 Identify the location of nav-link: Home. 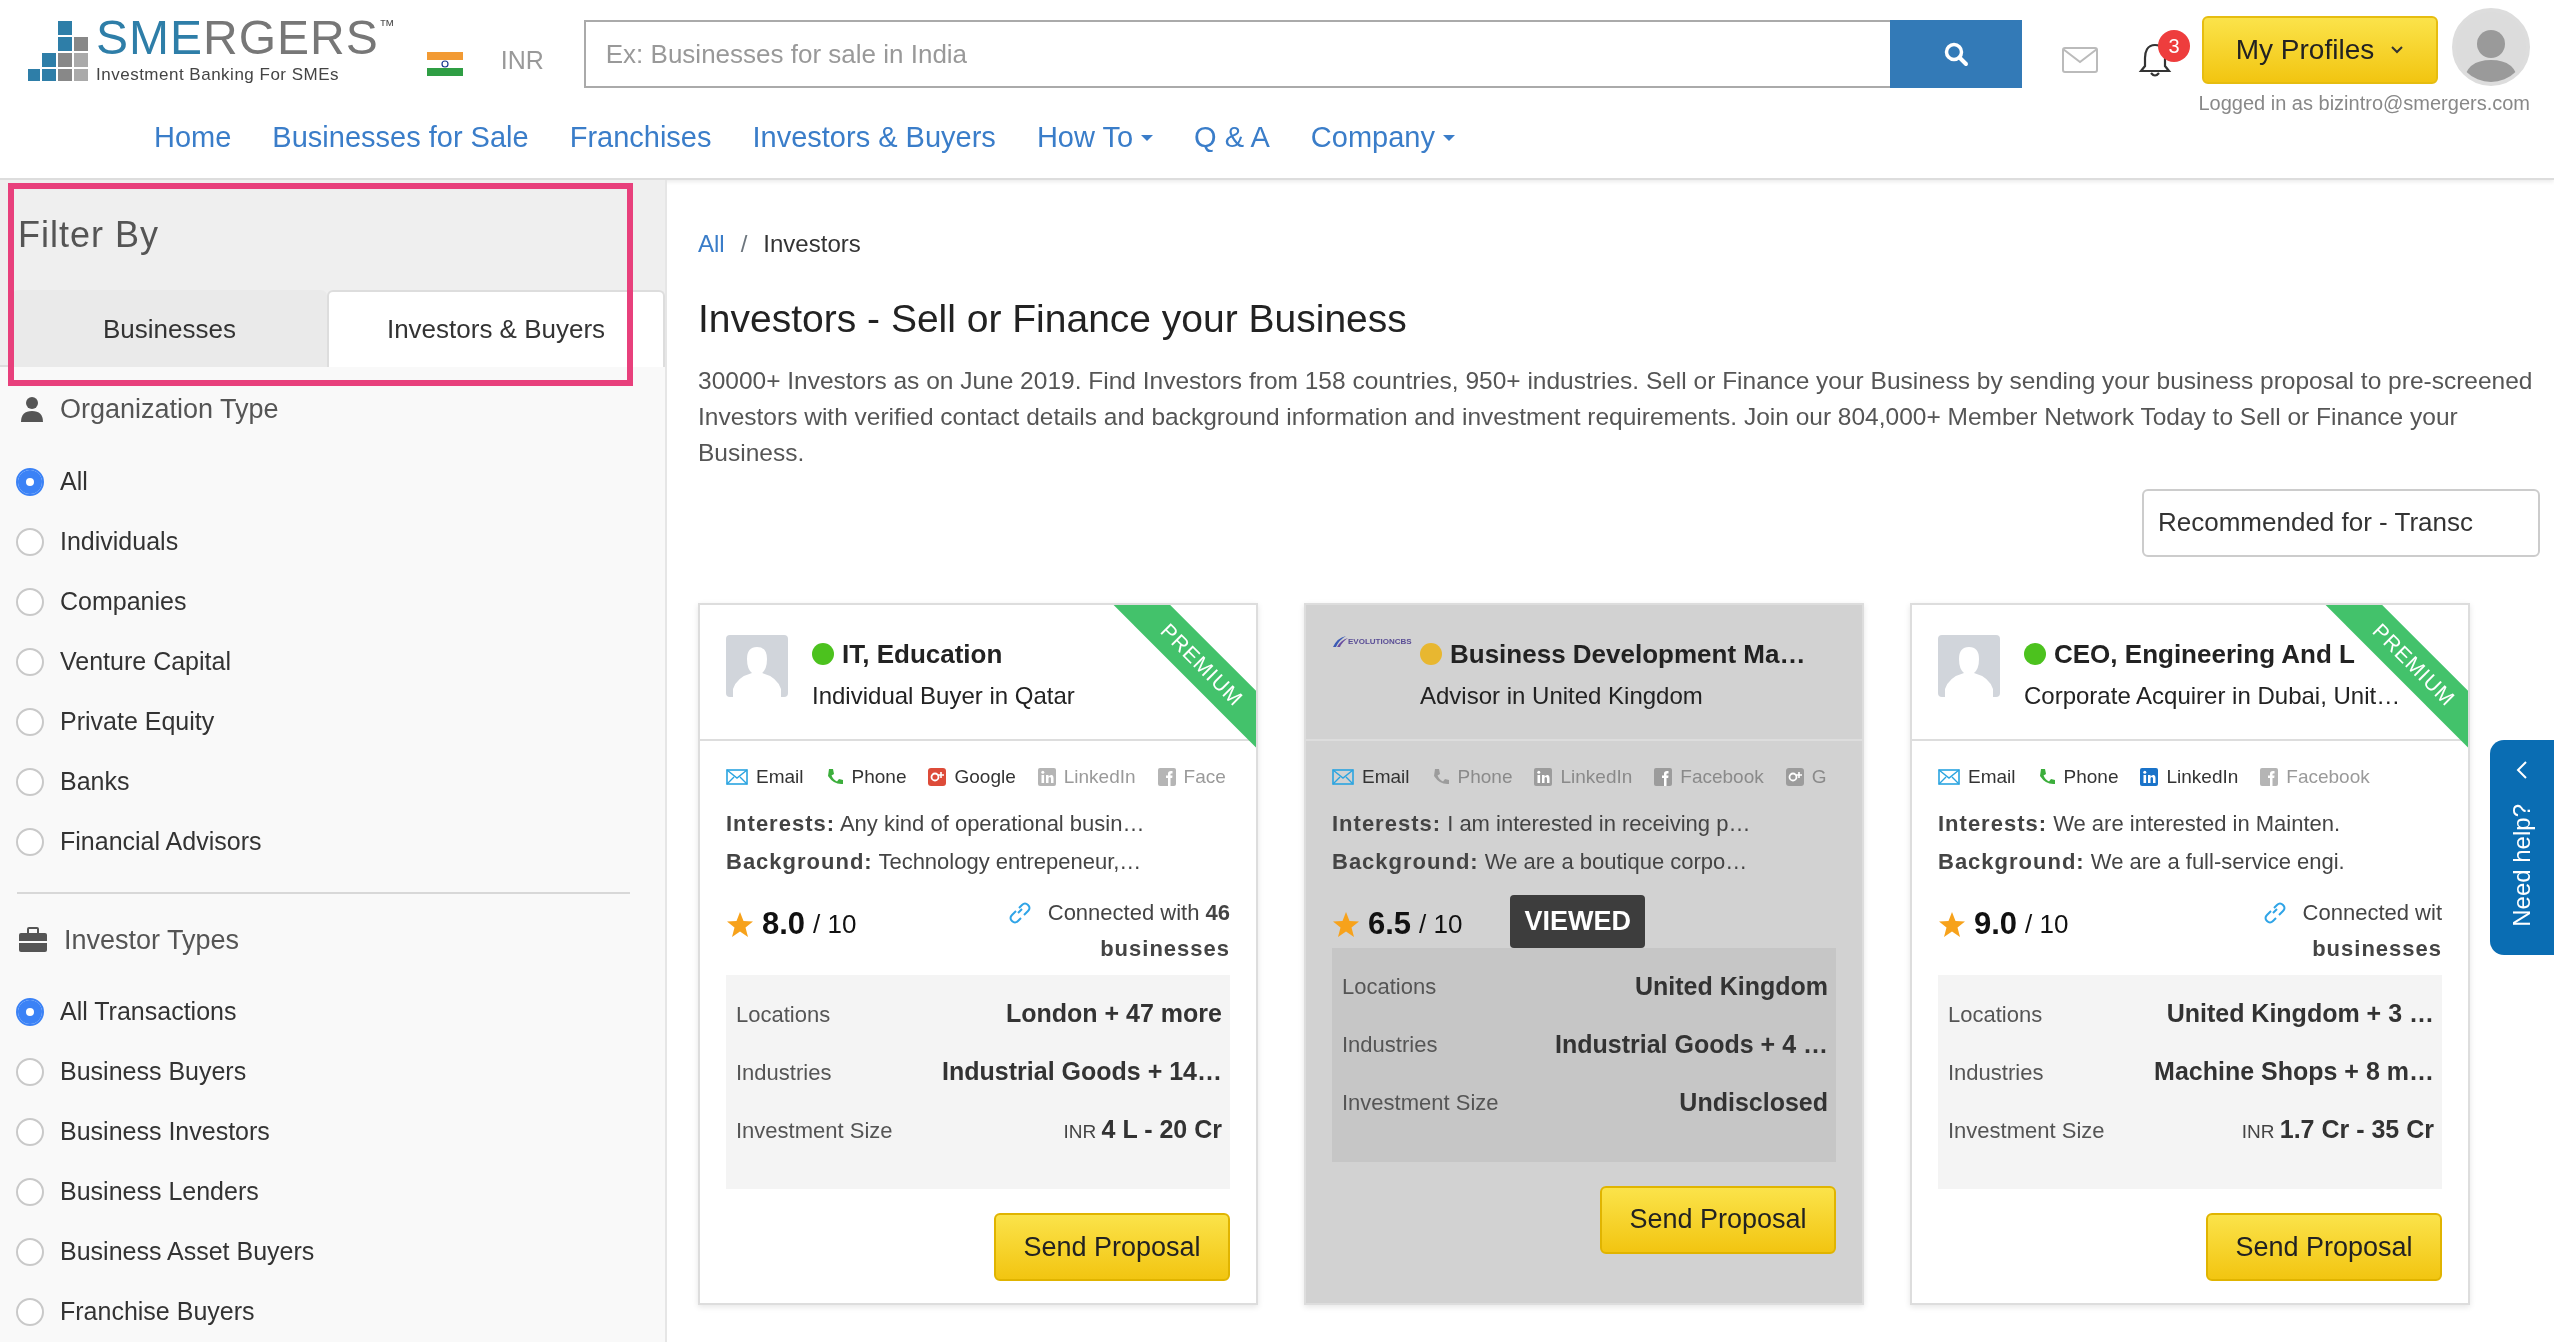
(193, 138).